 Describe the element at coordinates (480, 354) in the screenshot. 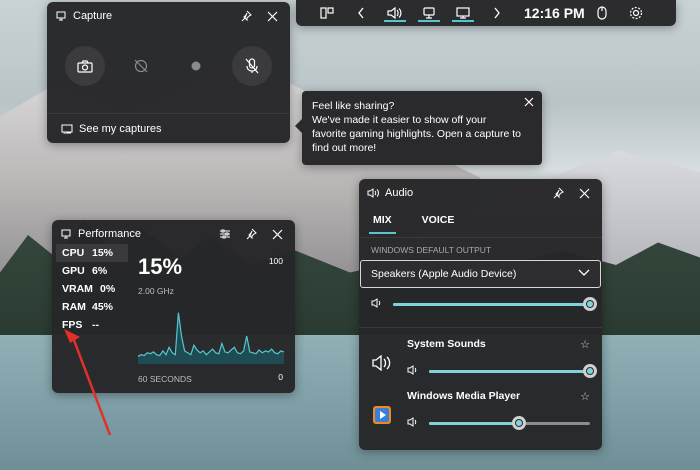

I see `app-volume-system-sounds: System Sounds ☆` at that location.